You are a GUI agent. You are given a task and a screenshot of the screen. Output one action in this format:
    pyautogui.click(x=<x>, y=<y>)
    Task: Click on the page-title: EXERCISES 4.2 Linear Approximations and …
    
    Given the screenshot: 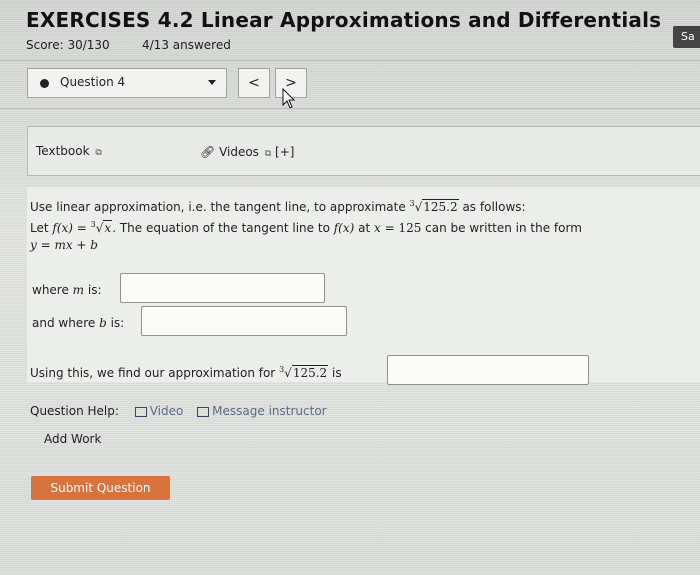 What is the action you would take?
    pyautogui.click(x=343, y=20)
    